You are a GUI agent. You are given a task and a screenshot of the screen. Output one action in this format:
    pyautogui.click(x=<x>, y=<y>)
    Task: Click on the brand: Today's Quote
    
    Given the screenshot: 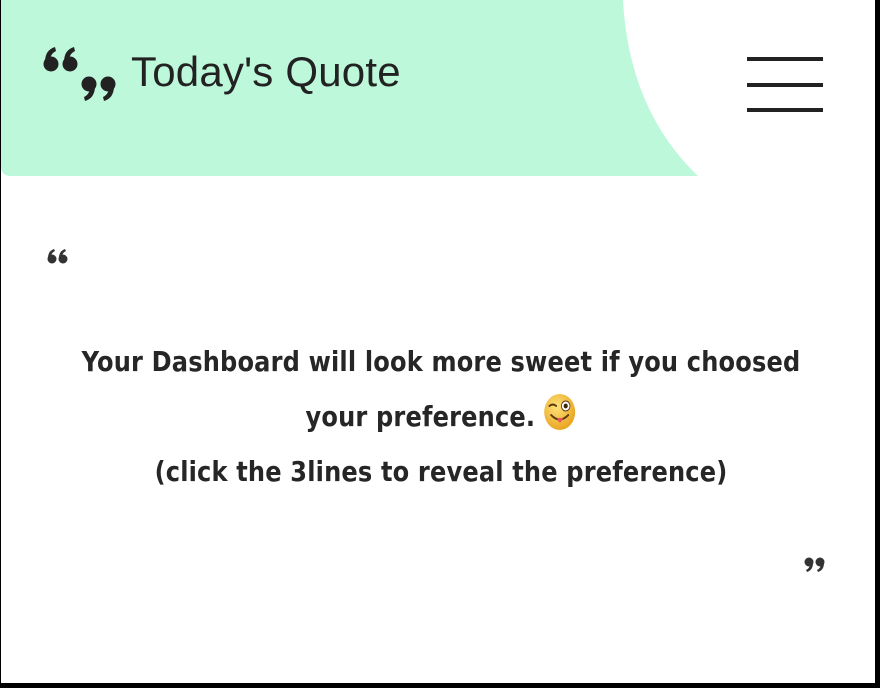 What is the action you would take?
    pyautogui.click(x=221, y=72)
    